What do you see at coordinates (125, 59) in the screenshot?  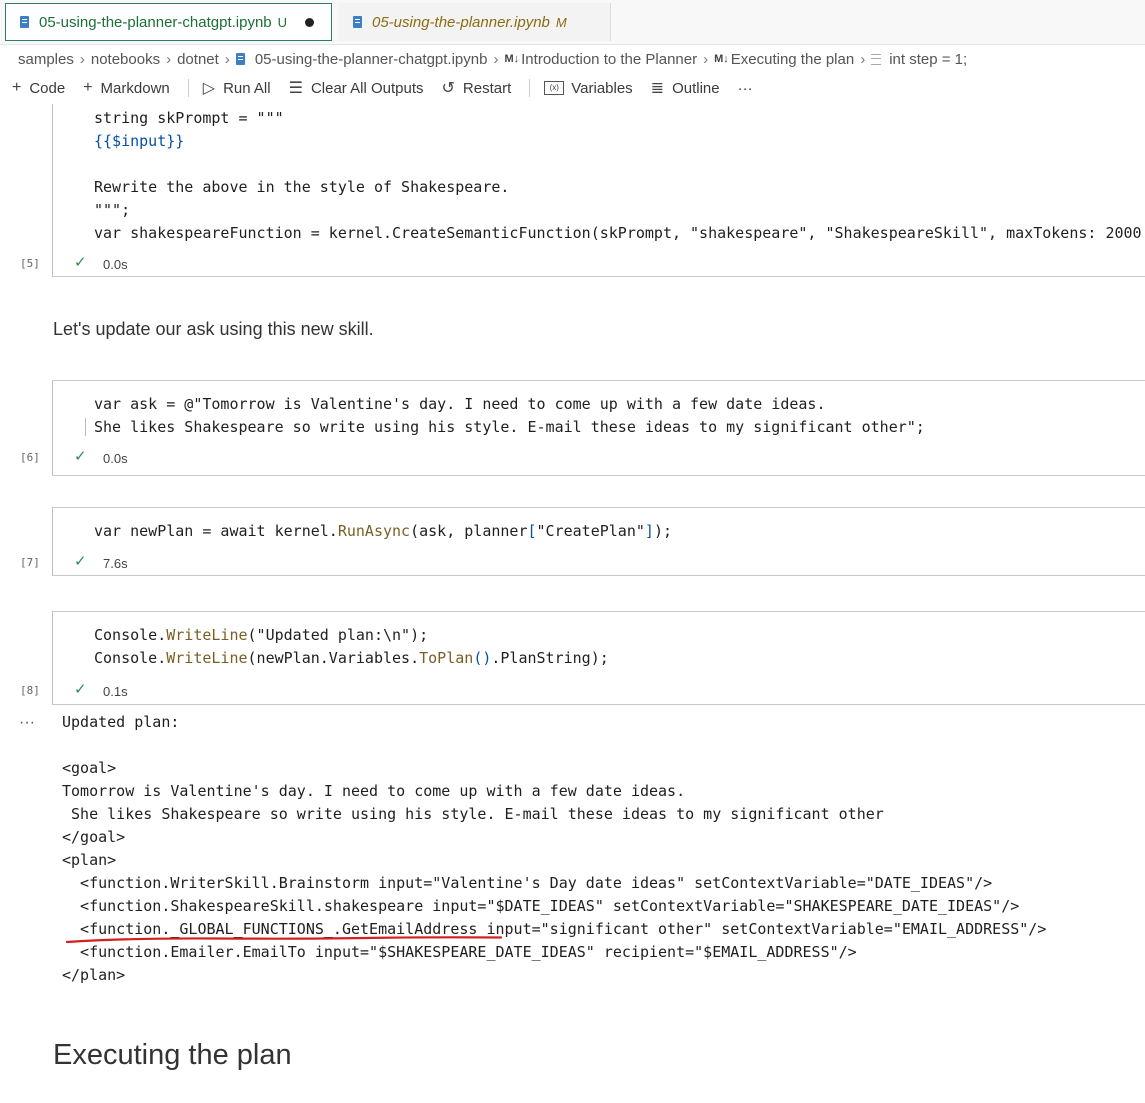 I see `breadcrumb-item: notebooks` at bounding box center [125, 59].